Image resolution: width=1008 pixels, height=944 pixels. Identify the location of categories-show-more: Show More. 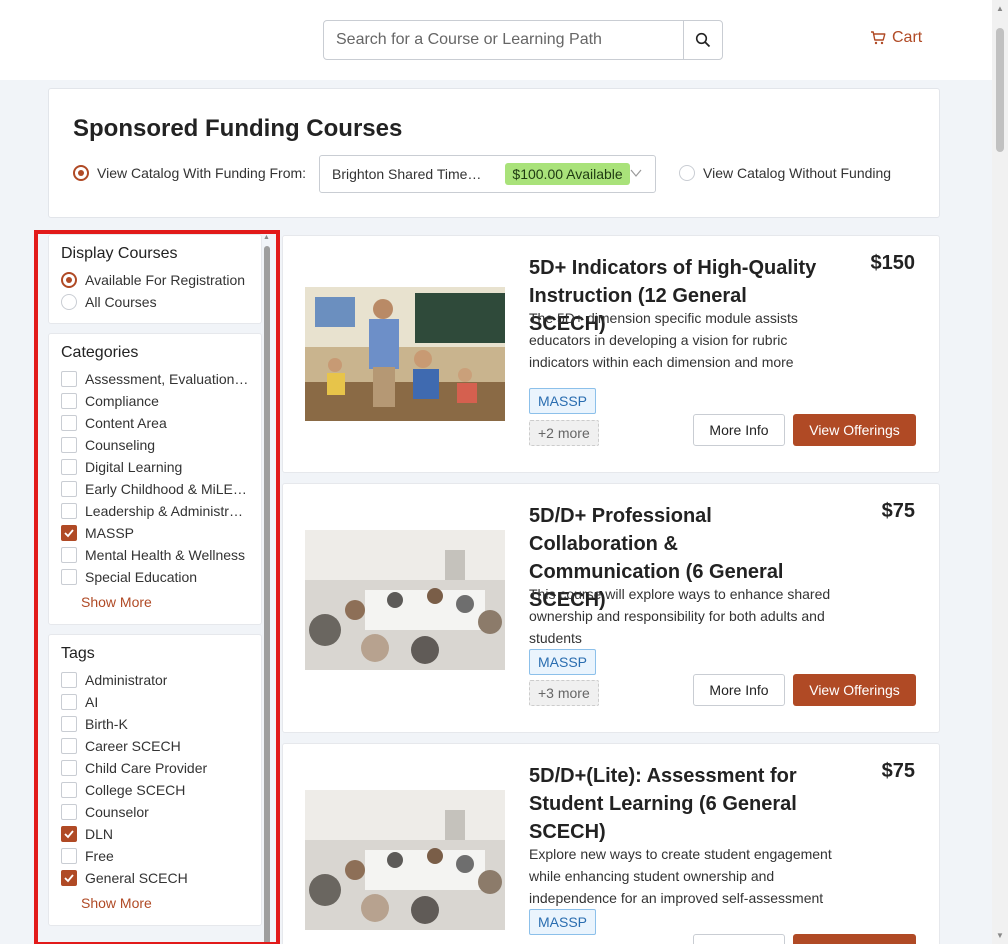
(155, 602).